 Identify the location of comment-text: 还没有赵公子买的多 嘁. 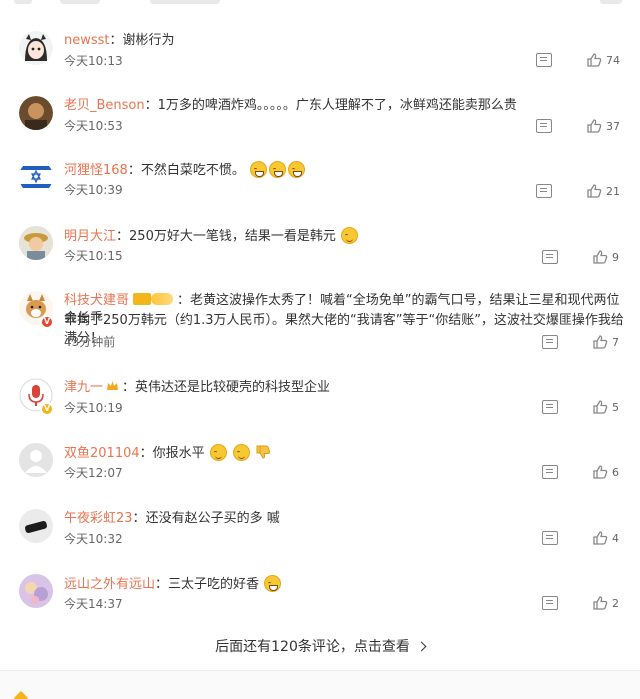
(212, 518).